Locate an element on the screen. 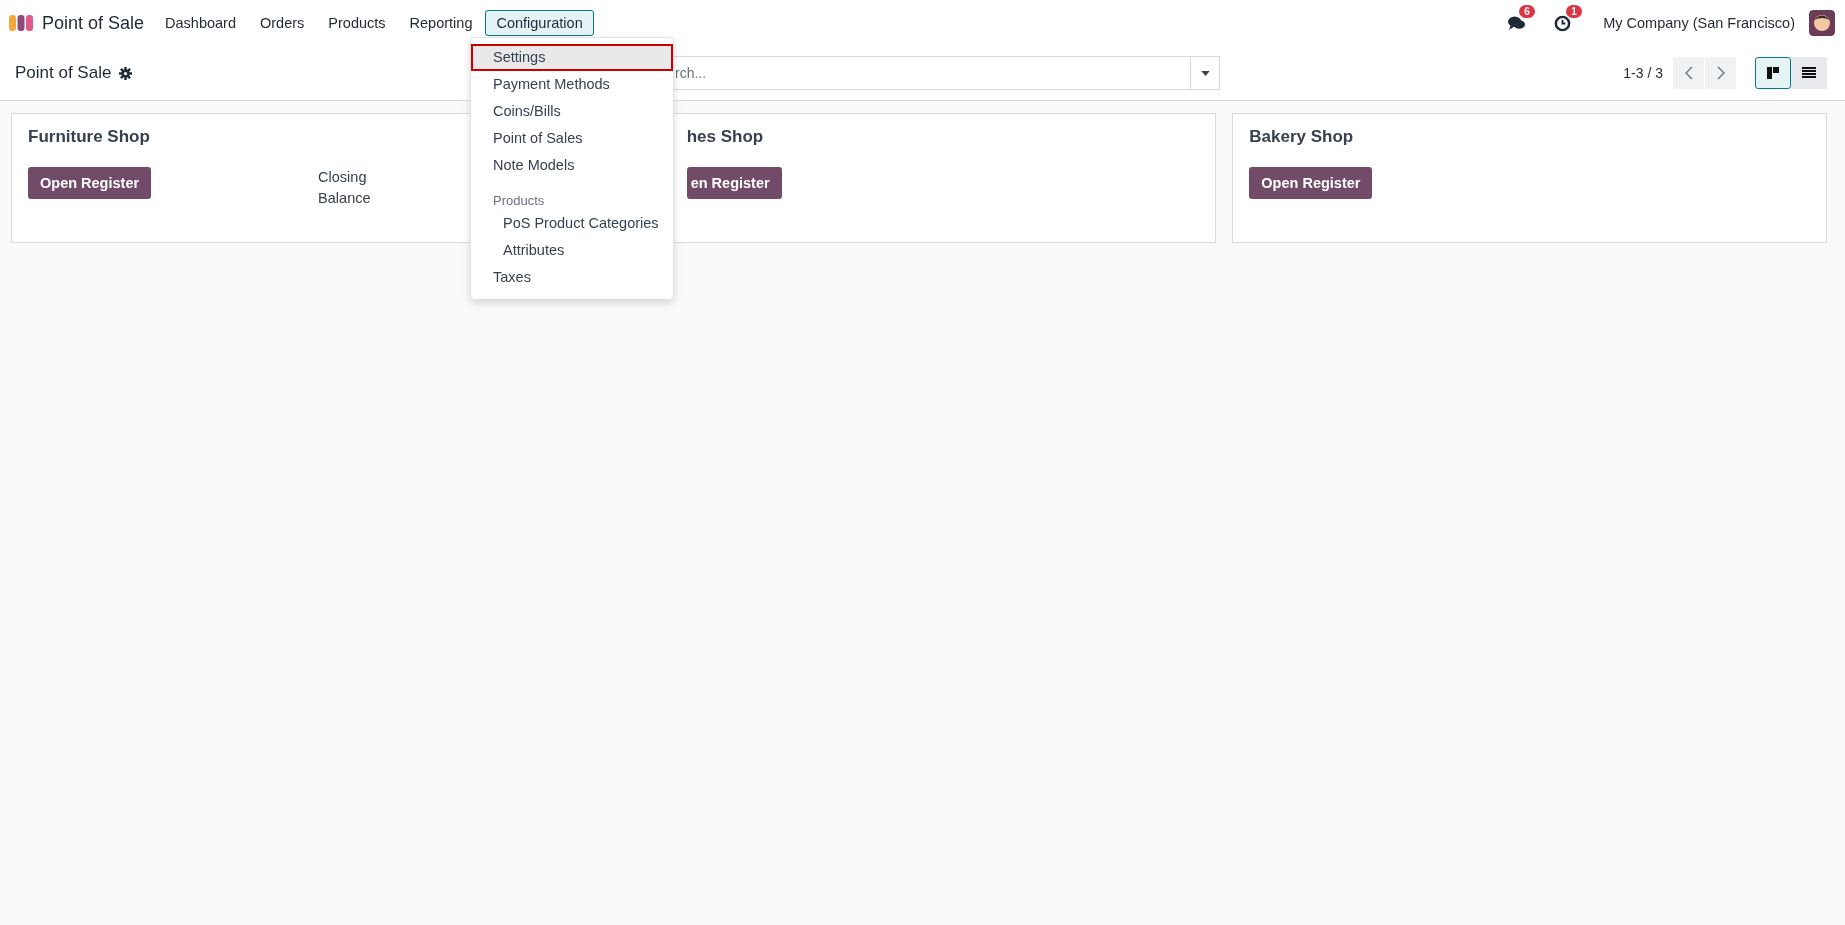  menu-item: Reporting is located at coordinates (441, 23).